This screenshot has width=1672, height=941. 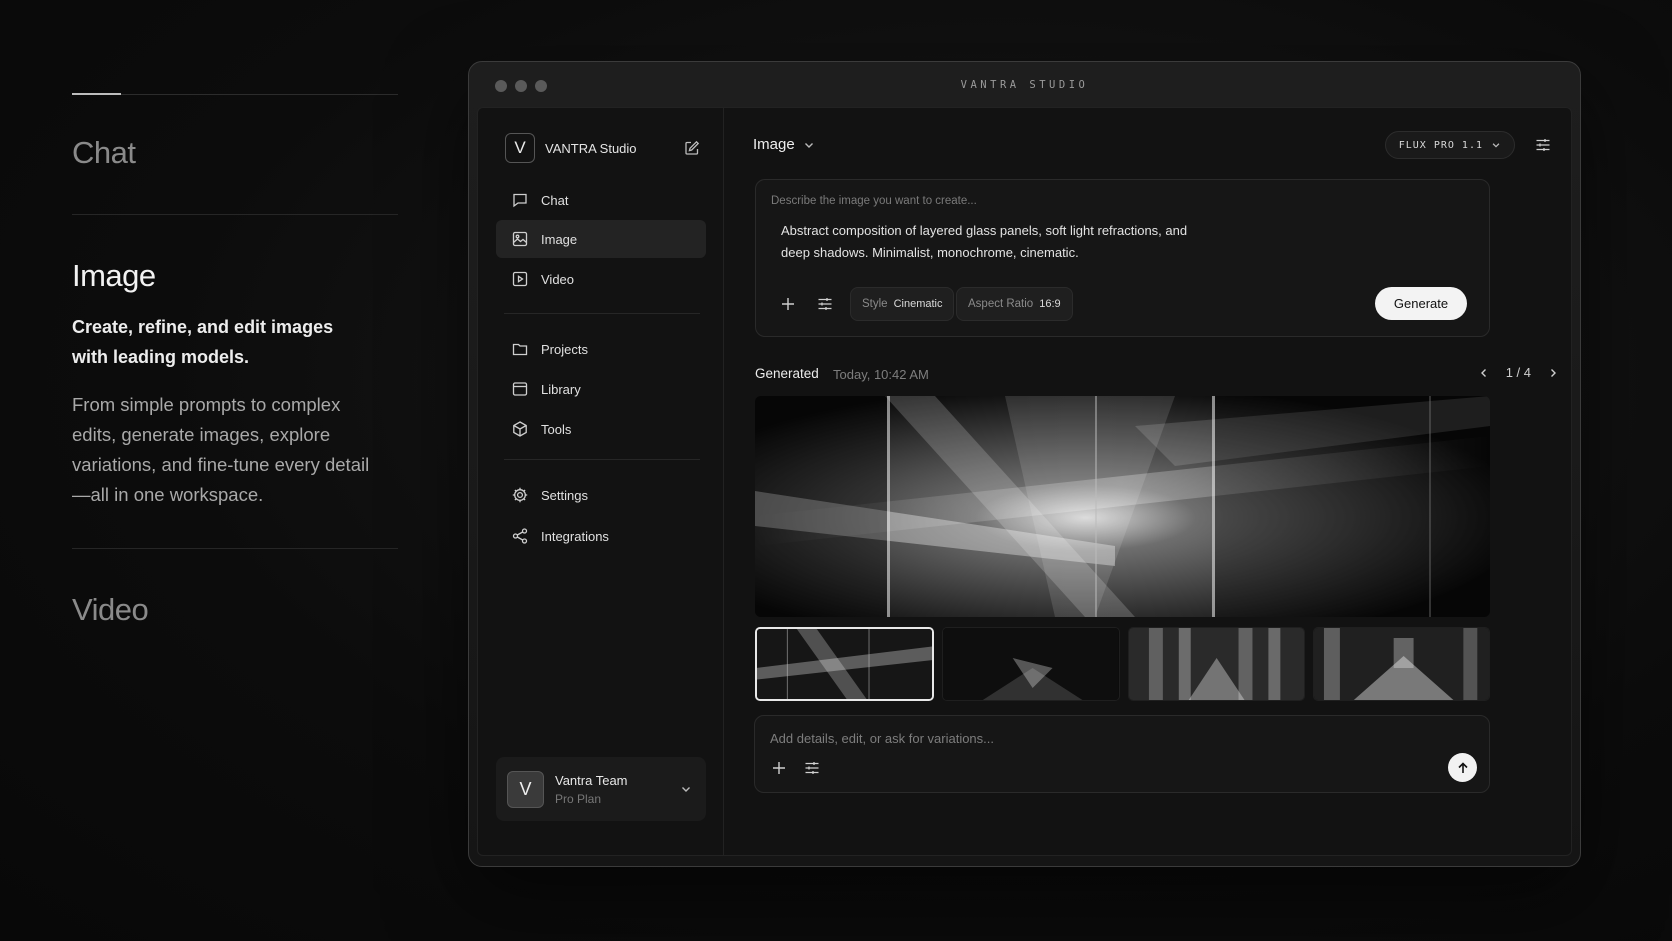 I want to click on style-chip-key: Style, so click(x=875, y=304).